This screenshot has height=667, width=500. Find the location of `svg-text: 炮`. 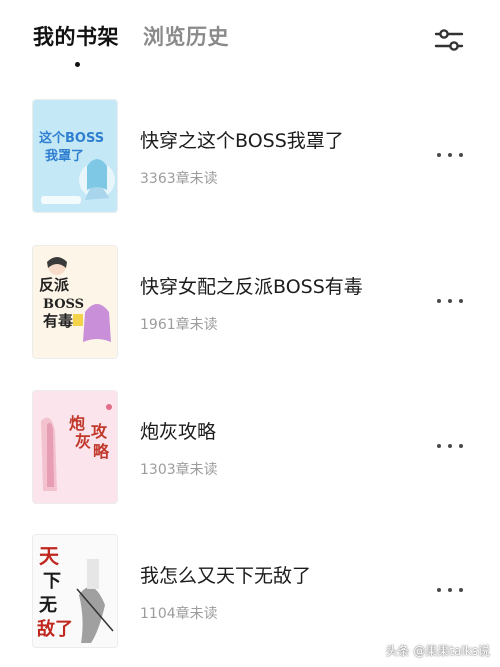

svg-text: 炮 is located at coordinates (77, 423).